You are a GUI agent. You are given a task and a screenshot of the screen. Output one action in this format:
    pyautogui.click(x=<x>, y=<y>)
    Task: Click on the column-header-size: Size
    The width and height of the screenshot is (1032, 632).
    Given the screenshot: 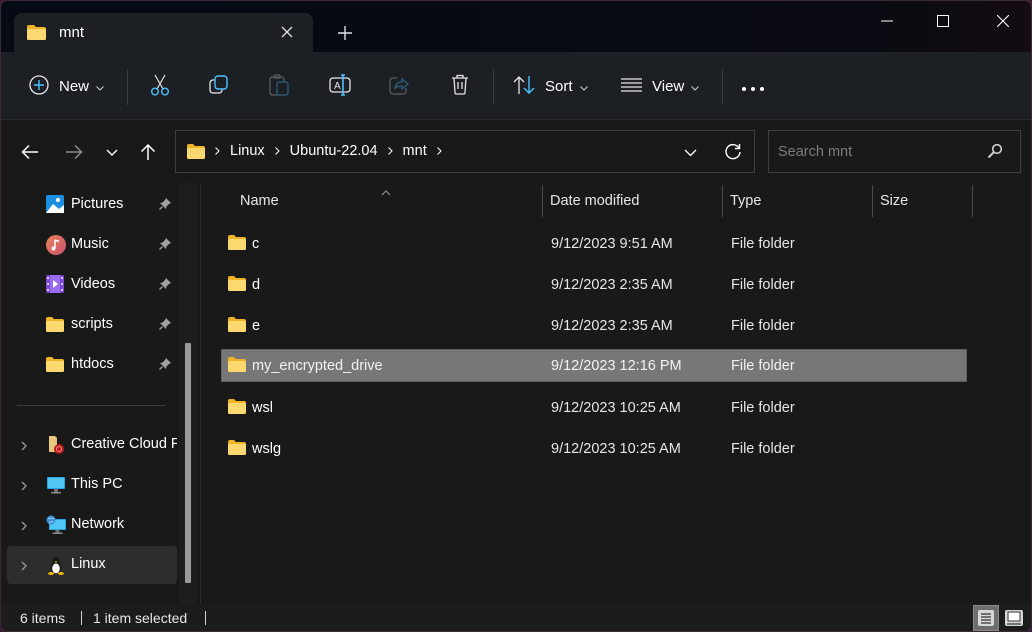 What is the action you would take?
    pyautogui.click(x=894, y=201)
    